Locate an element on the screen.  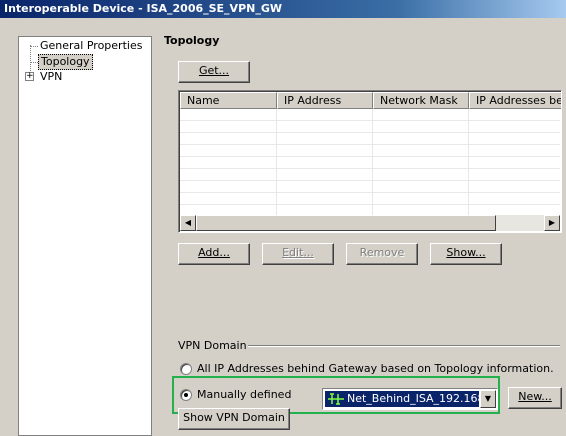
show-vpn-domain-button-label: Show VPN Domain is located at coordinates (234, 417).